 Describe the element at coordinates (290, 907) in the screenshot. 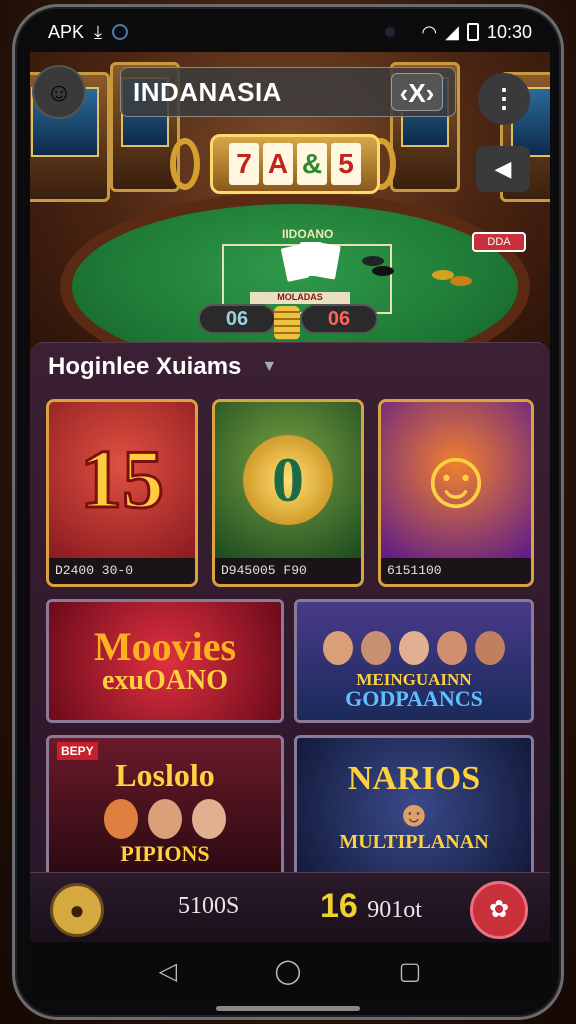

I see `bottom-bar: ● 5100S 16 901ot ✿` at that location.